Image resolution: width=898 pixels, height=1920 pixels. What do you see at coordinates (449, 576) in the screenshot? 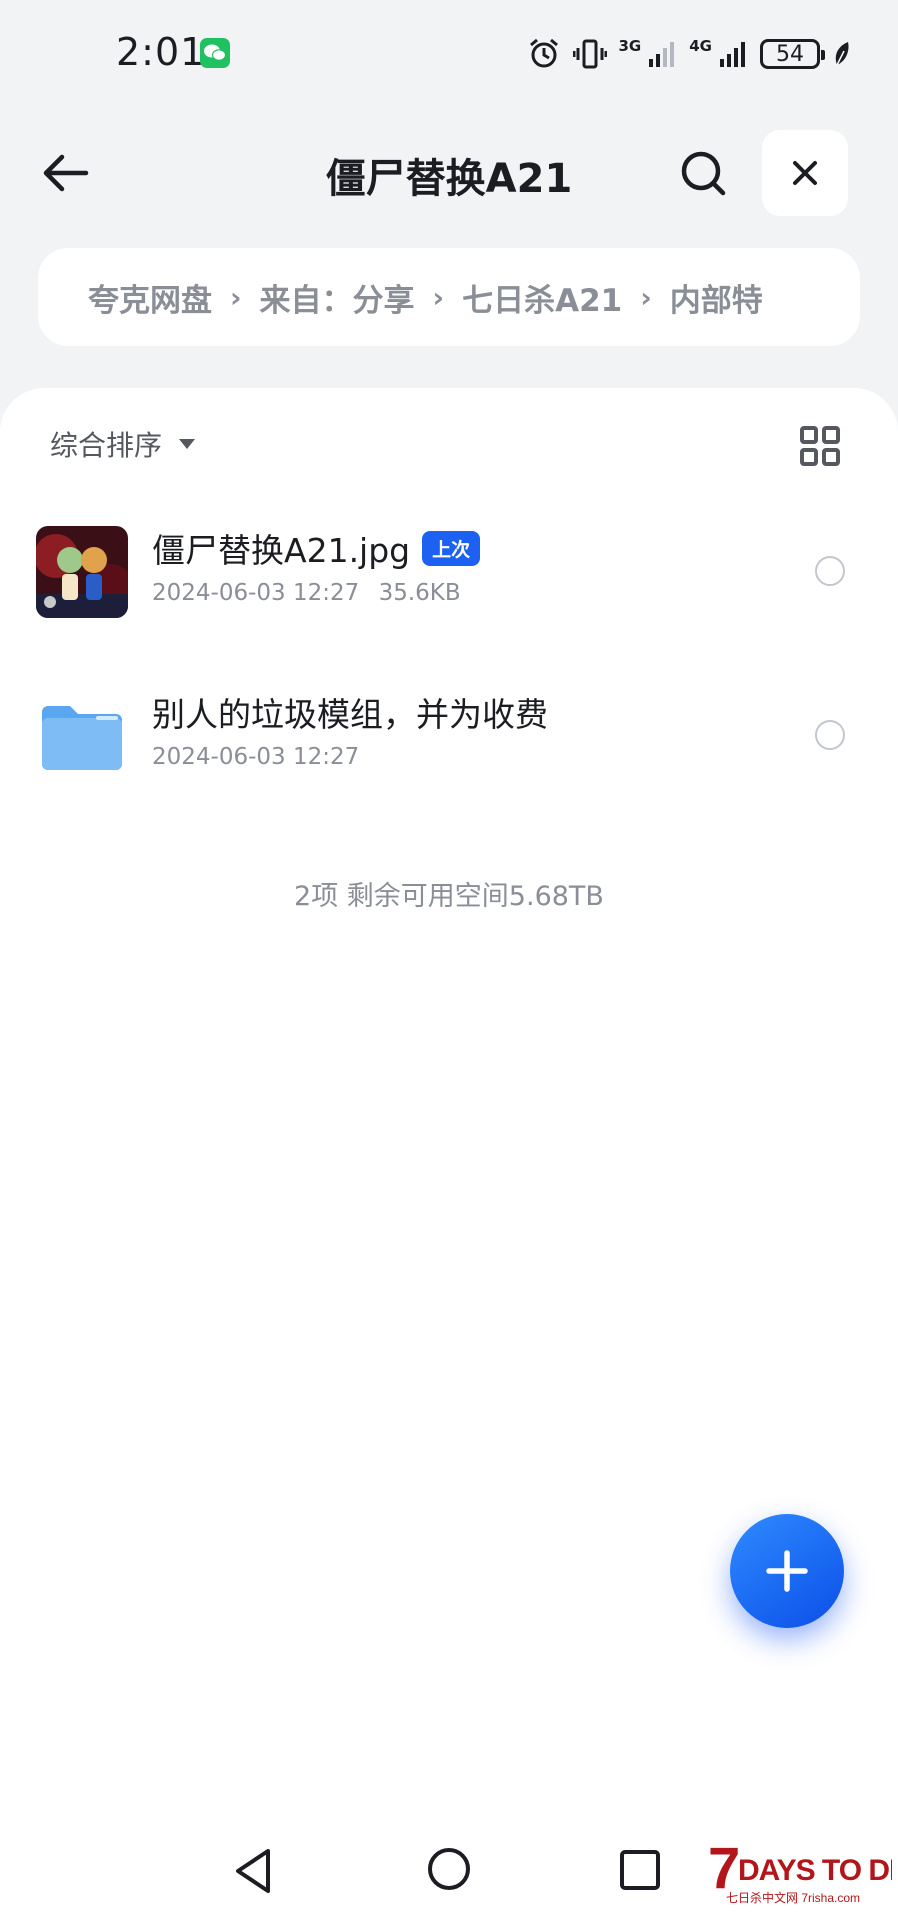
I see `file-row: 僵尸替换A21.jpg 上次 2024-06-03 12:27 35.6KB` at bounding box center [449, 576].